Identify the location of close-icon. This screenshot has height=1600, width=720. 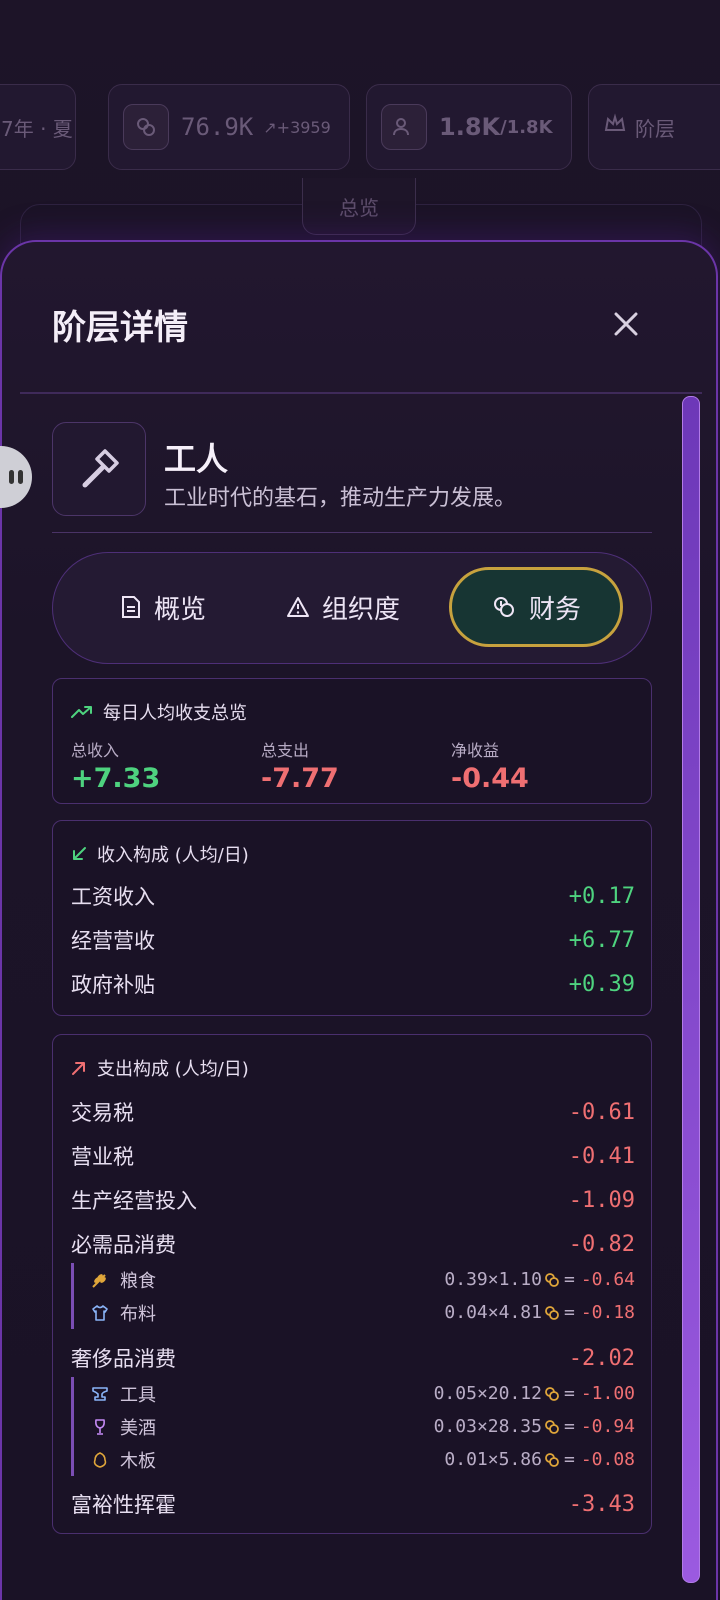
(626, 324).